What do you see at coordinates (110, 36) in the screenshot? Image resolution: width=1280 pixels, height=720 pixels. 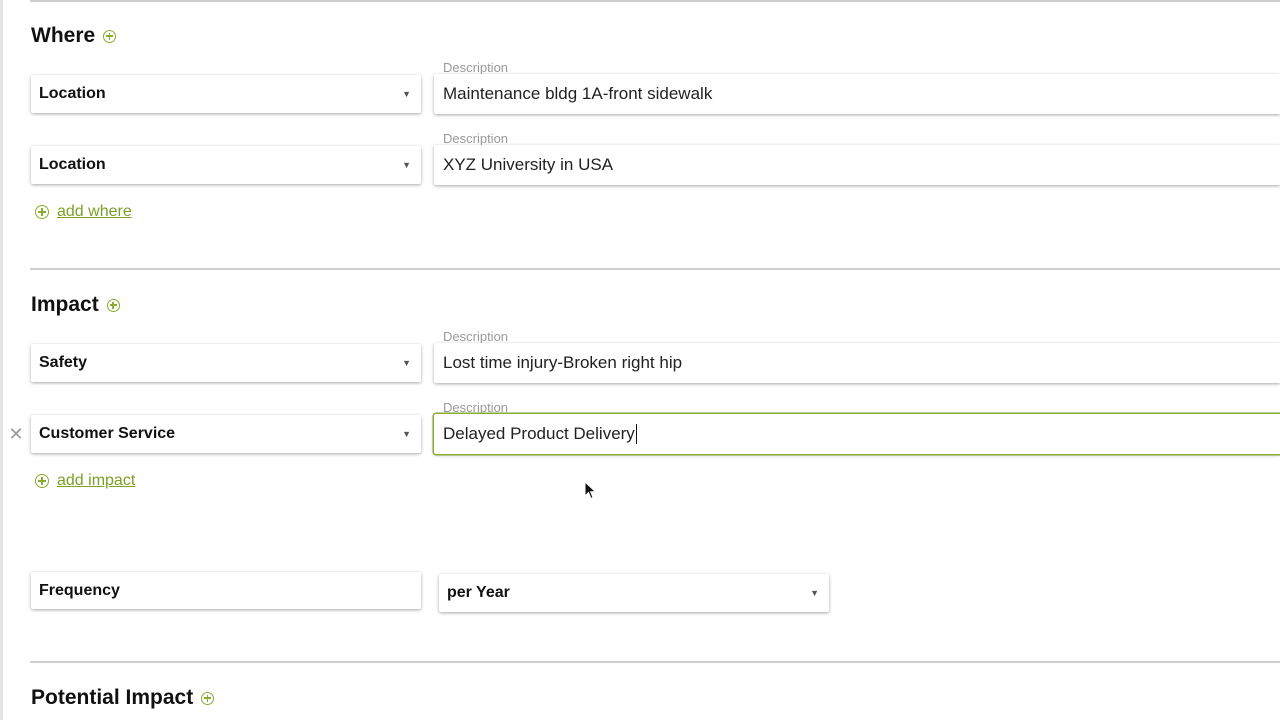 I see `add-where-icon` at bounding box center [110, 36].